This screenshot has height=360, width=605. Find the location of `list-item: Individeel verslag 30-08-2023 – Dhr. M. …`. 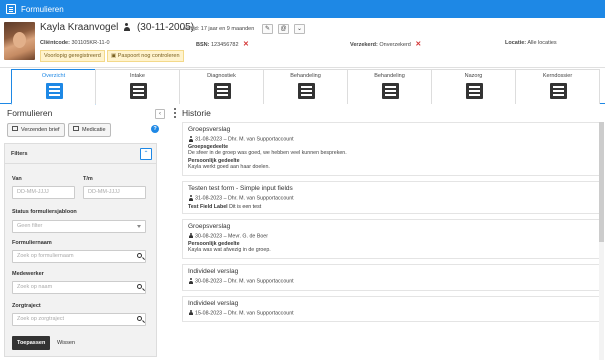

list-item: Individeel verslag 30-08-2023 – Dhr. M. … is located at coordinates (391, 277).